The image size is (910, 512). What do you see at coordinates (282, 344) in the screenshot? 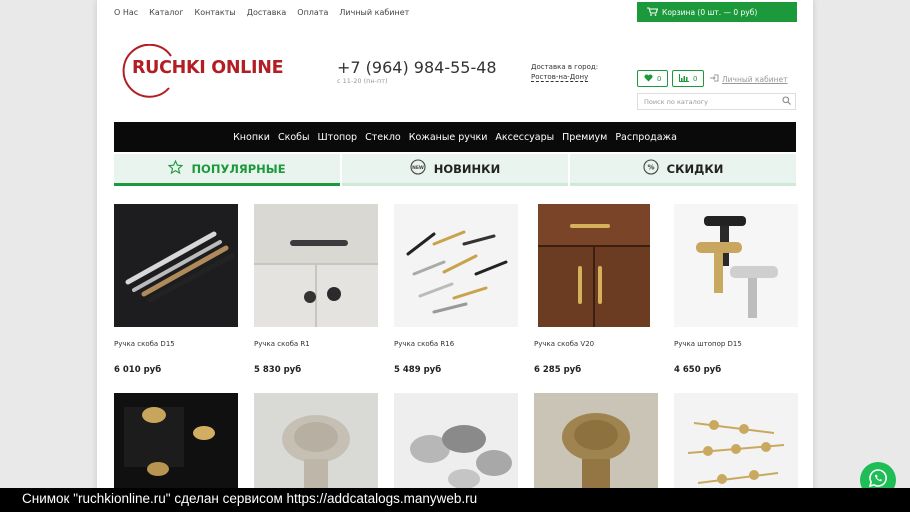
I see `product-name: Ручка скоба R1` at bounding box center [282, 344].